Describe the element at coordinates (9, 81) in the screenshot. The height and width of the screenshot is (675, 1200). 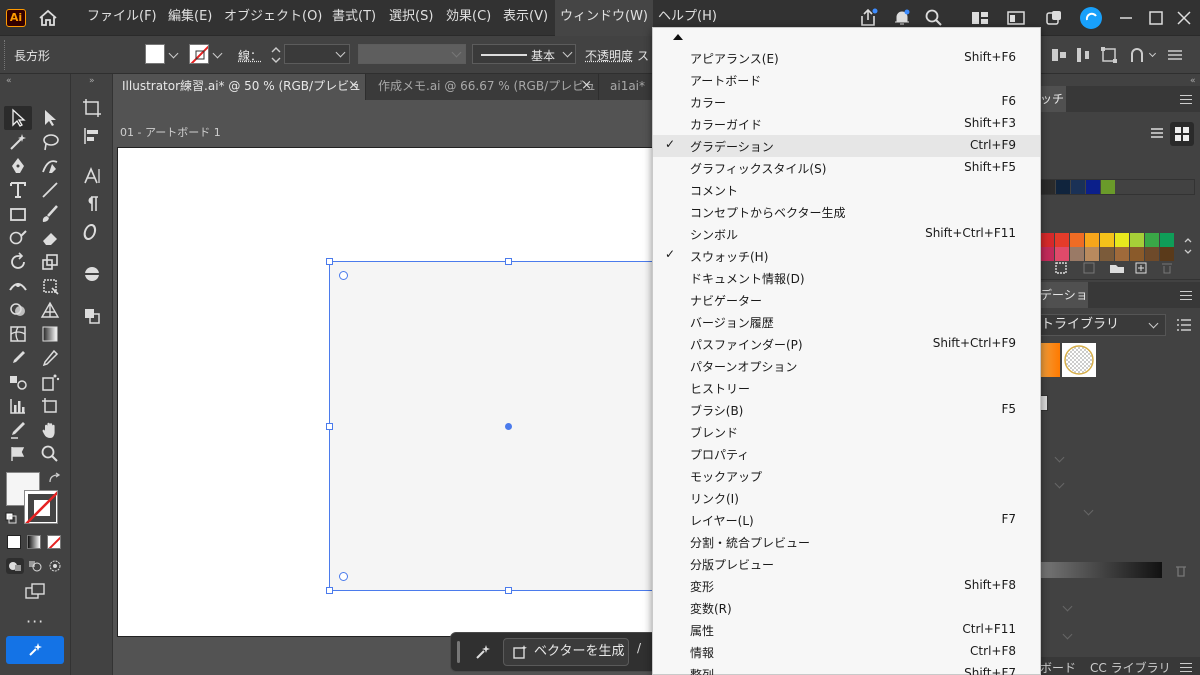
I see `collapse-toolbar-icon: «` at that location.